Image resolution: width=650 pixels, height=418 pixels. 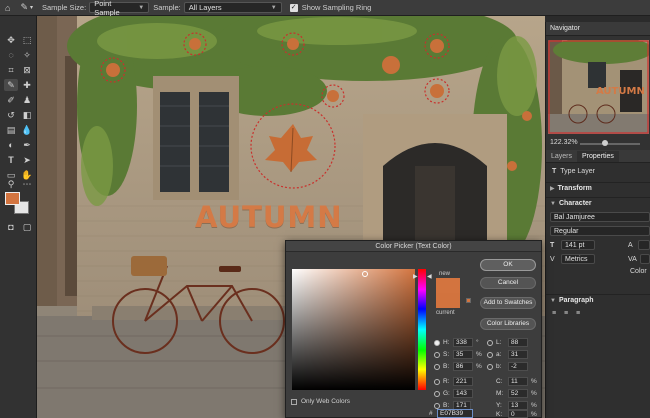 What do you see at coordinates (455, 413) in the screenshot?
I see `hex-field: E07B39` at bounding box center [455, 413].